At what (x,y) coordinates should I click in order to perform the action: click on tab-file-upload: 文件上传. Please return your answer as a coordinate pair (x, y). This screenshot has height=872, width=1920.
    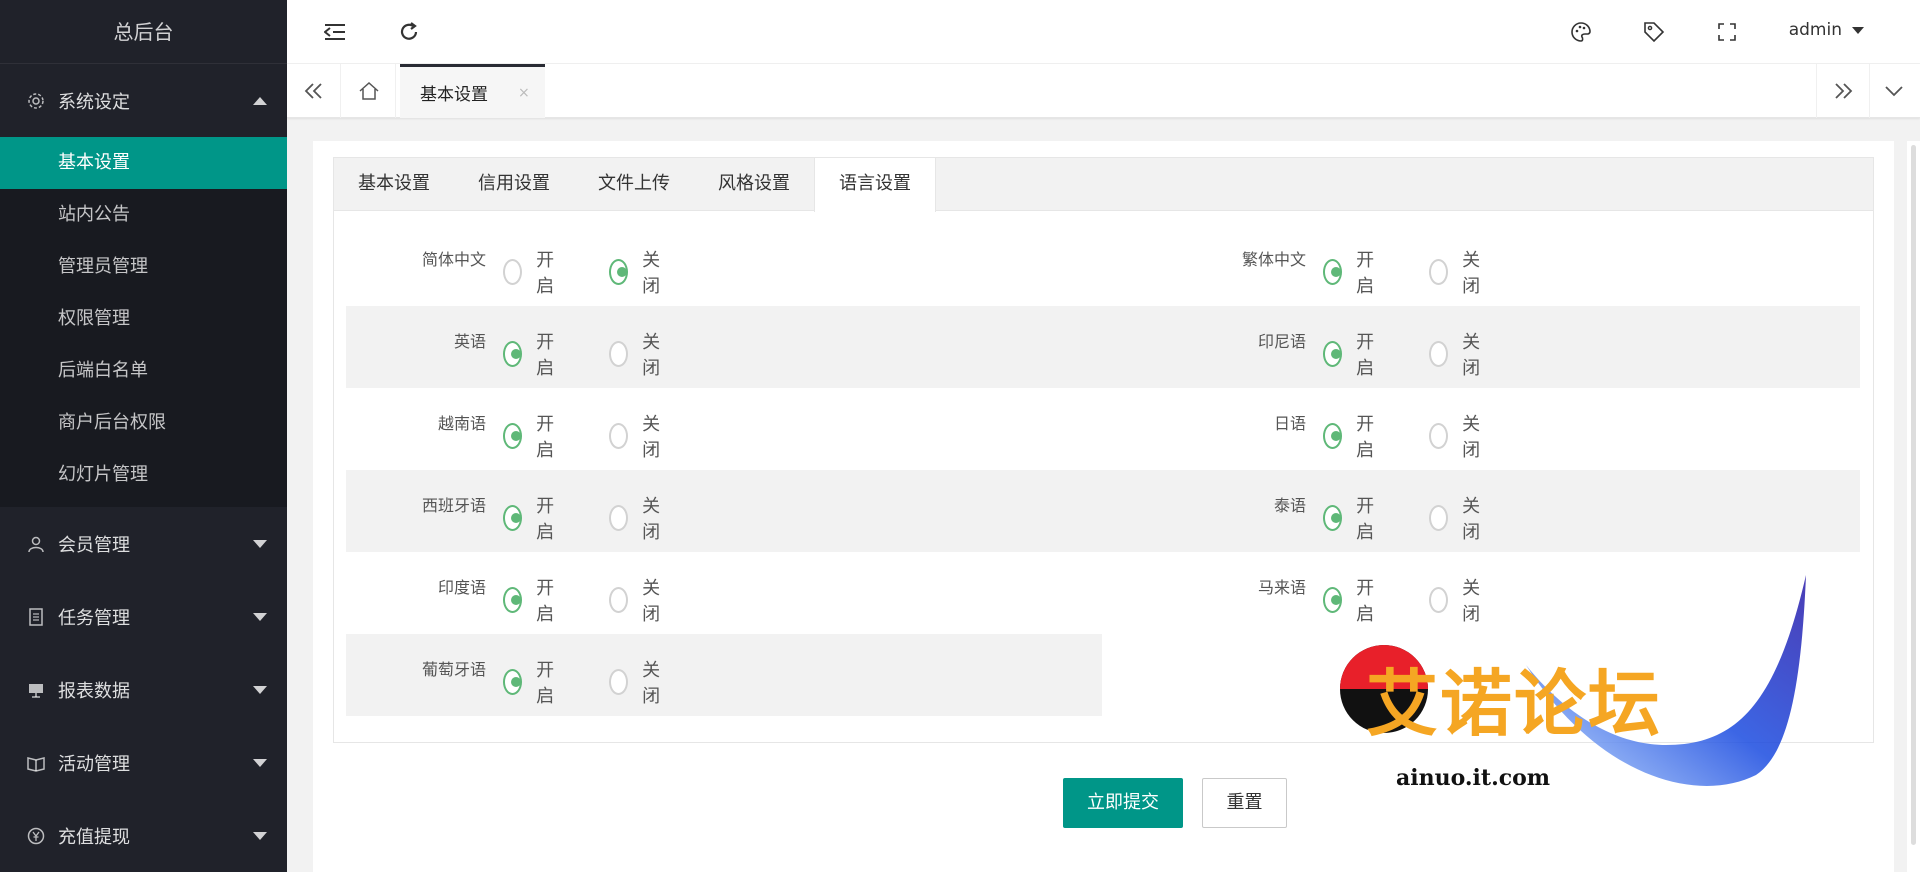
    Looking at the image, I should click on (634, 184).